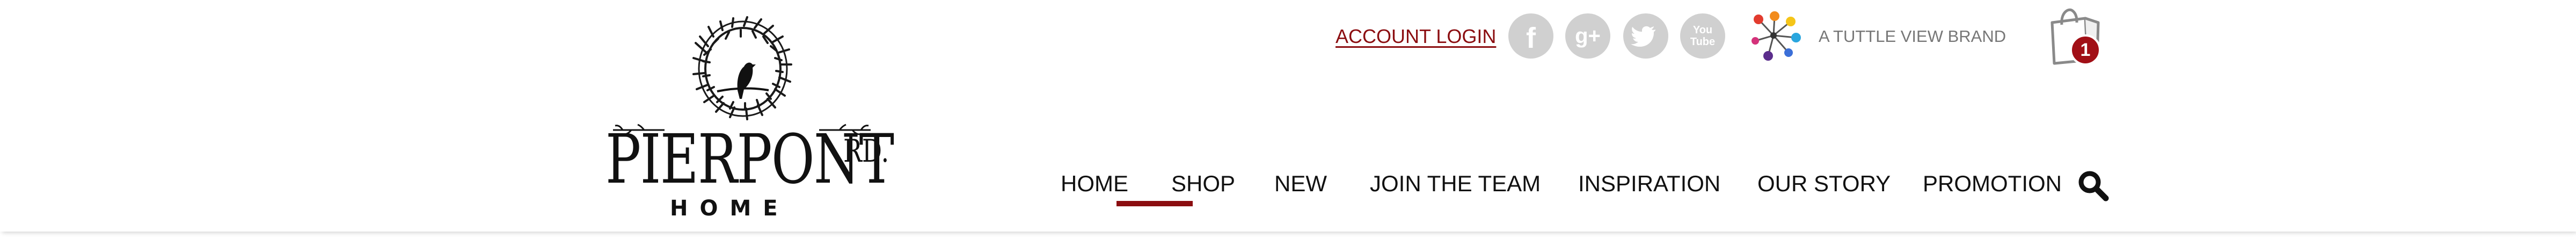  Describe the element at coordinates (1301, 184) in the screenshot. I see `nav-item-new: NEW` at that location.